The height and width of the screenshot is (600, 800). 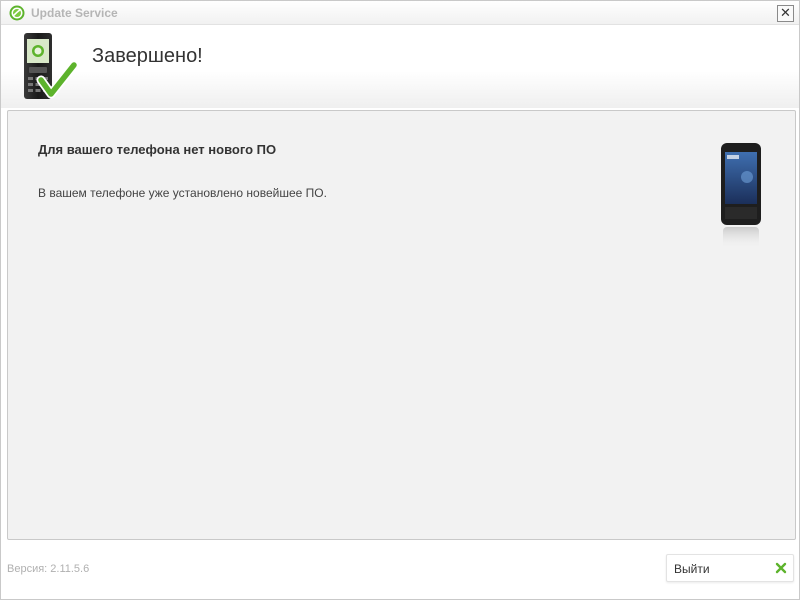 I want to click on exit-button: Выйти, so click(x=730, y=568).